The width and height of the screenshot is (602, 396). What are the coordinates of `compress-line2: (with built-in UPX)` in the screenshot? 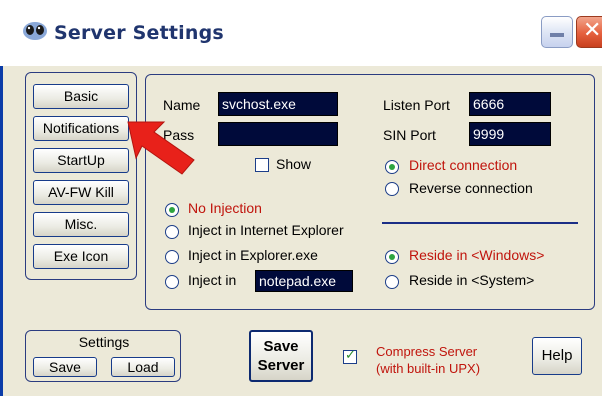 It's located at (428, 368).